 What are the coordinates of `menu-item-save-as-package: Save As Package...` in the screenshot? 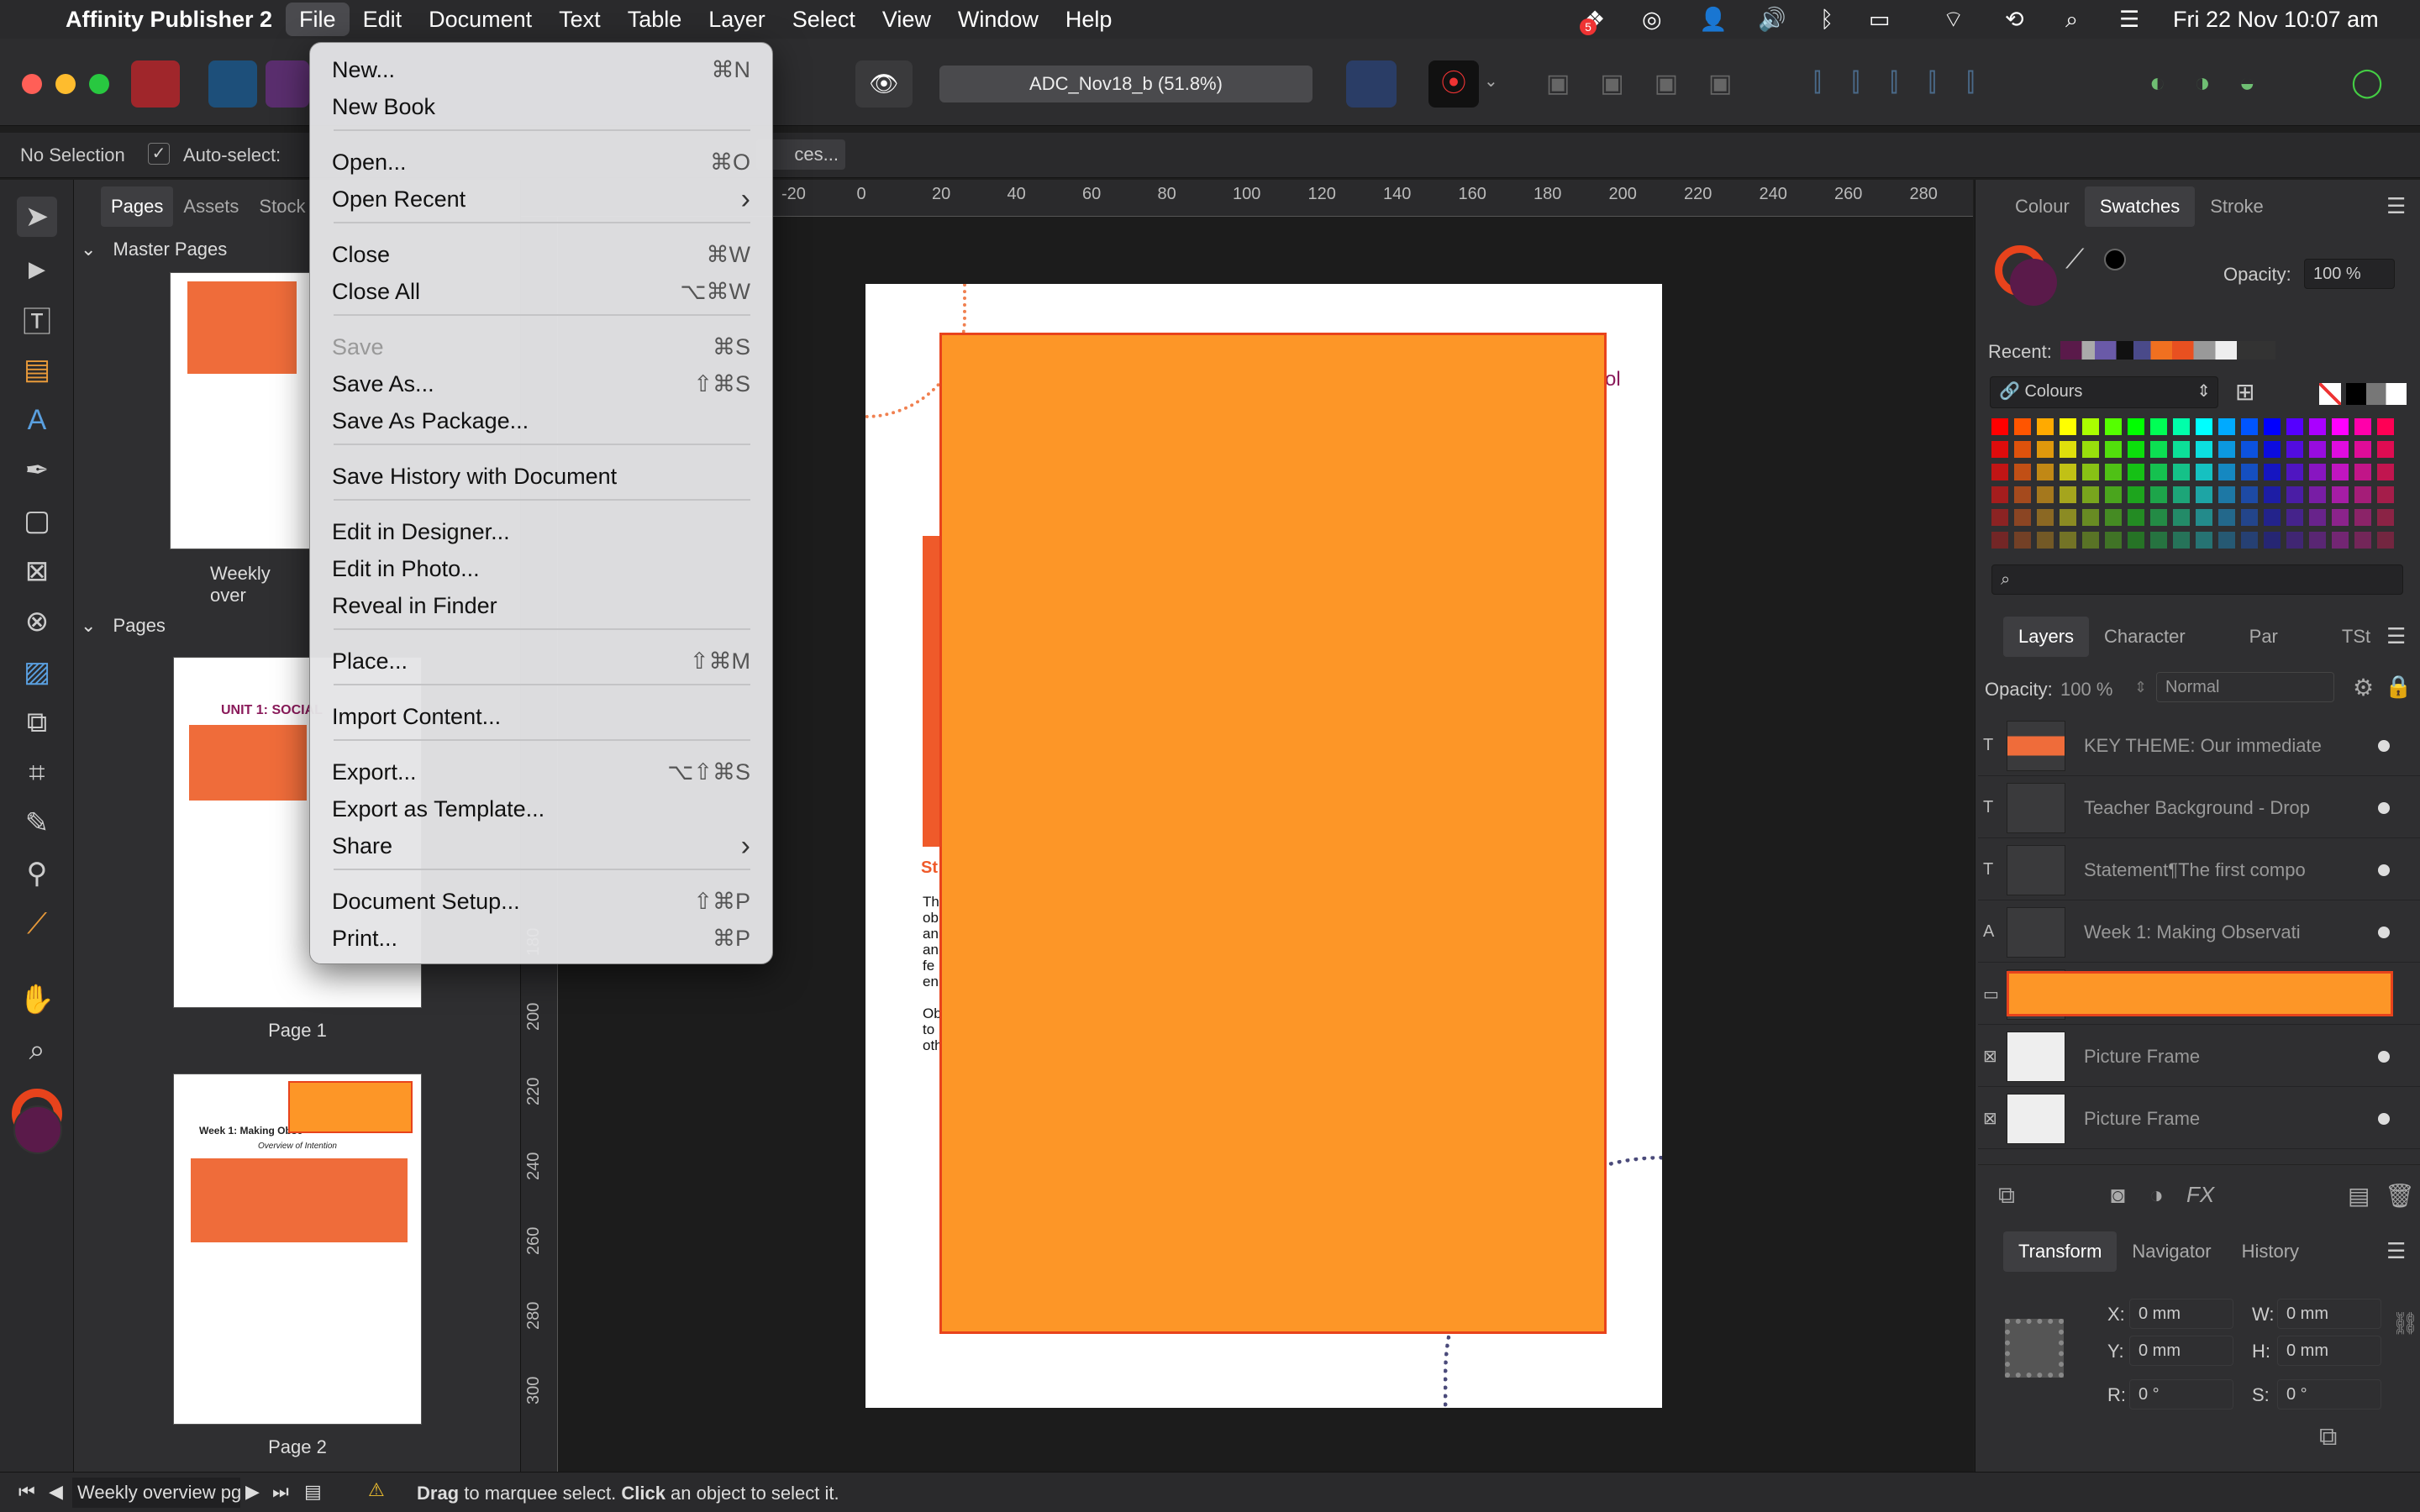 It's located at (542, 420).